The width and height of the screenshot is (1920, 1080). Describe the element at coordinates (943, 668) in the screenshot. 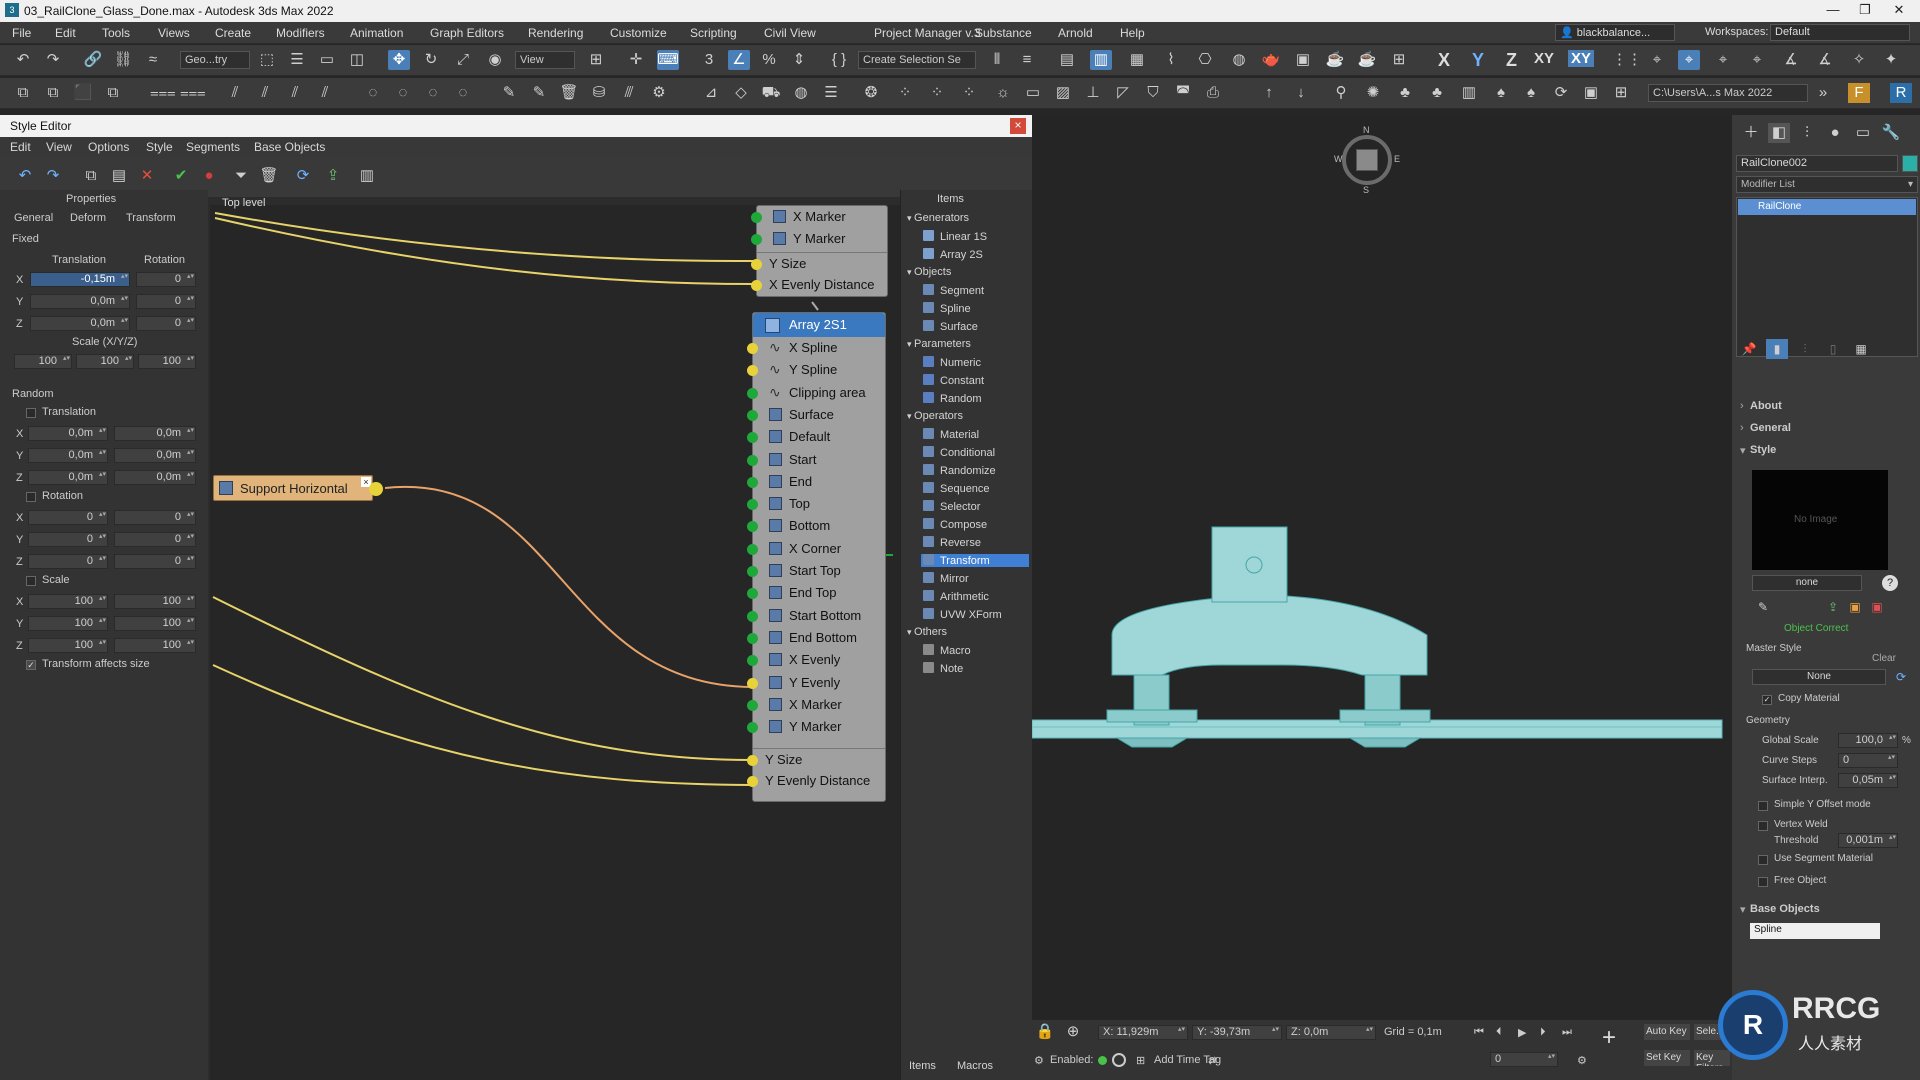

I see `item-note: Note` at that location.